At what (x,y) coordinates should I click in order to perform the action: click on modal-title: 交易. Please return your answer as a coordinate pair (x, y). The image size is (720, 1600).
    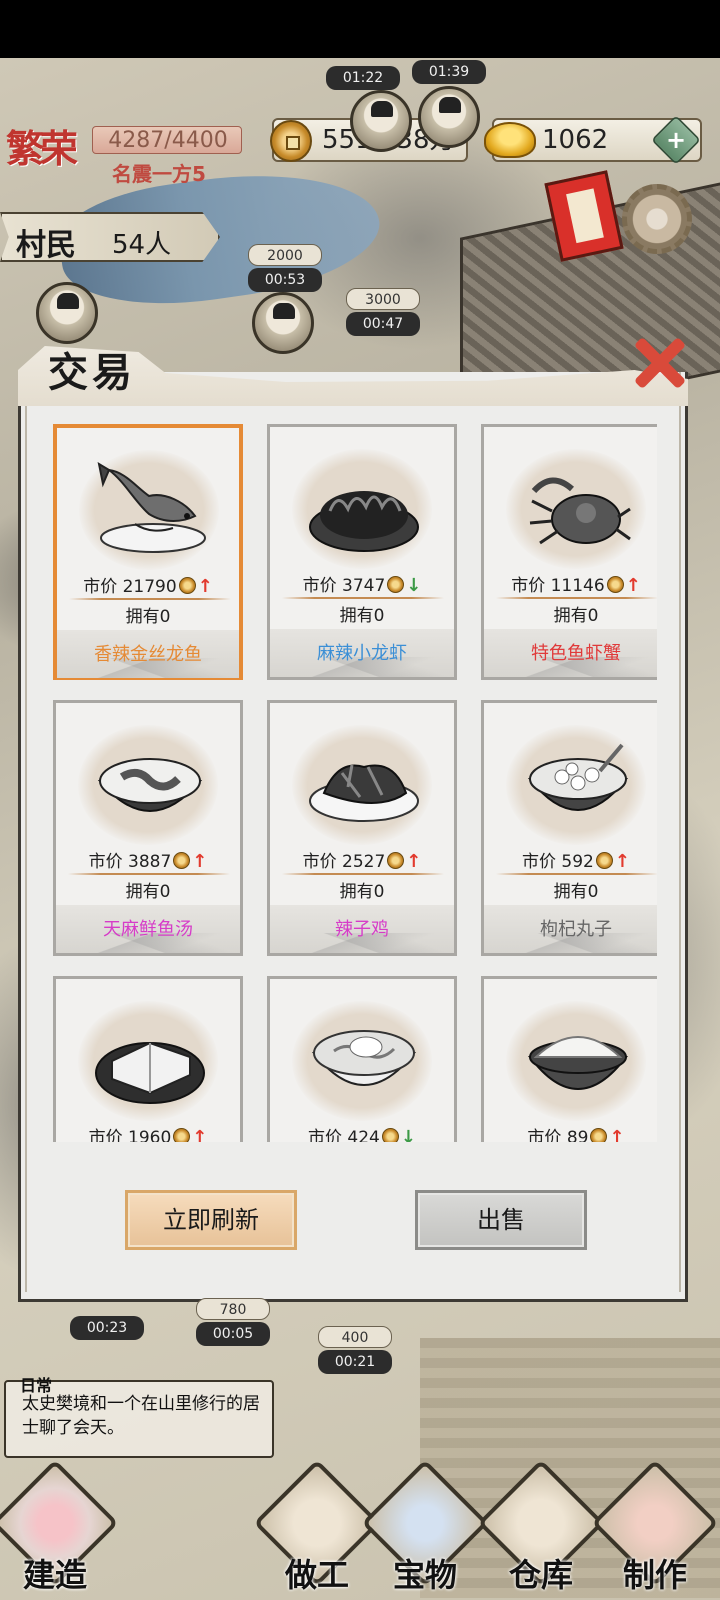
    Looking at the image, I should click on (92, 372).